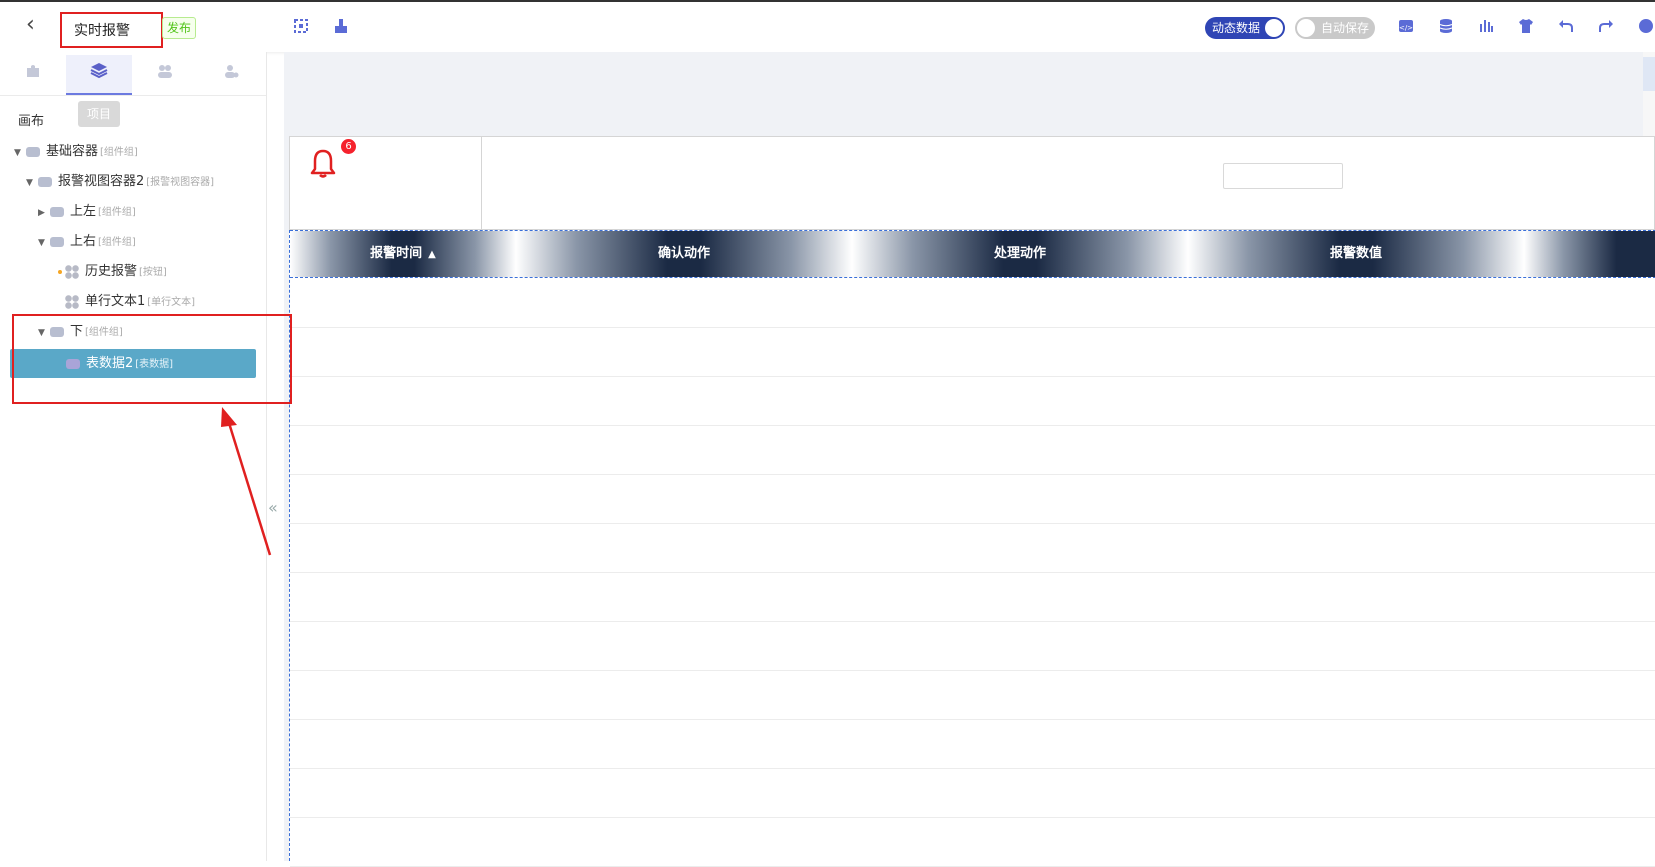  I want to click on node-label: 单行文本1, so click(115, 301).